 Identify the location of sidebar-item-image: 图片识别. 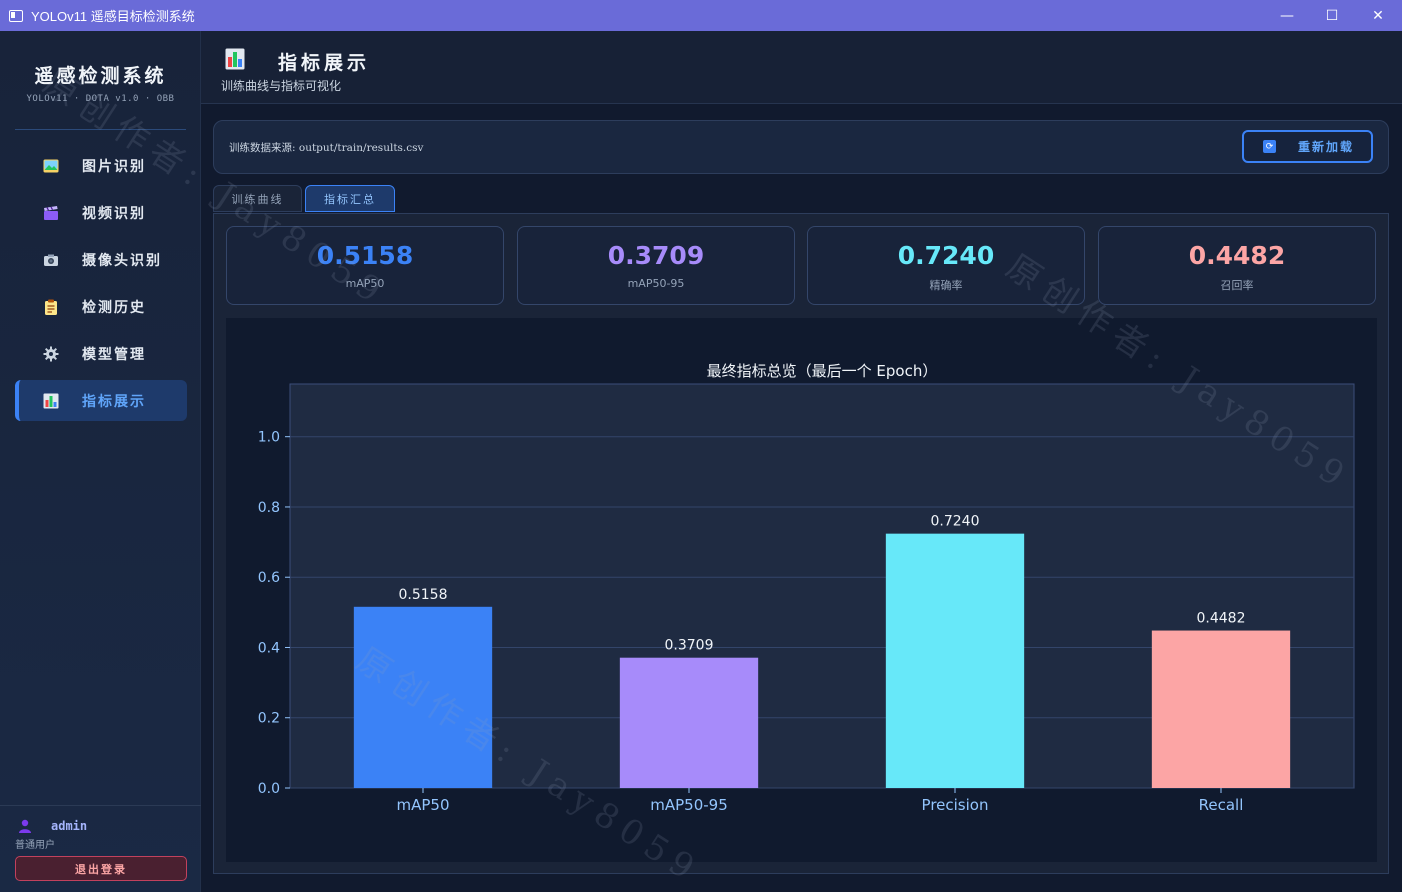
(101, 165).